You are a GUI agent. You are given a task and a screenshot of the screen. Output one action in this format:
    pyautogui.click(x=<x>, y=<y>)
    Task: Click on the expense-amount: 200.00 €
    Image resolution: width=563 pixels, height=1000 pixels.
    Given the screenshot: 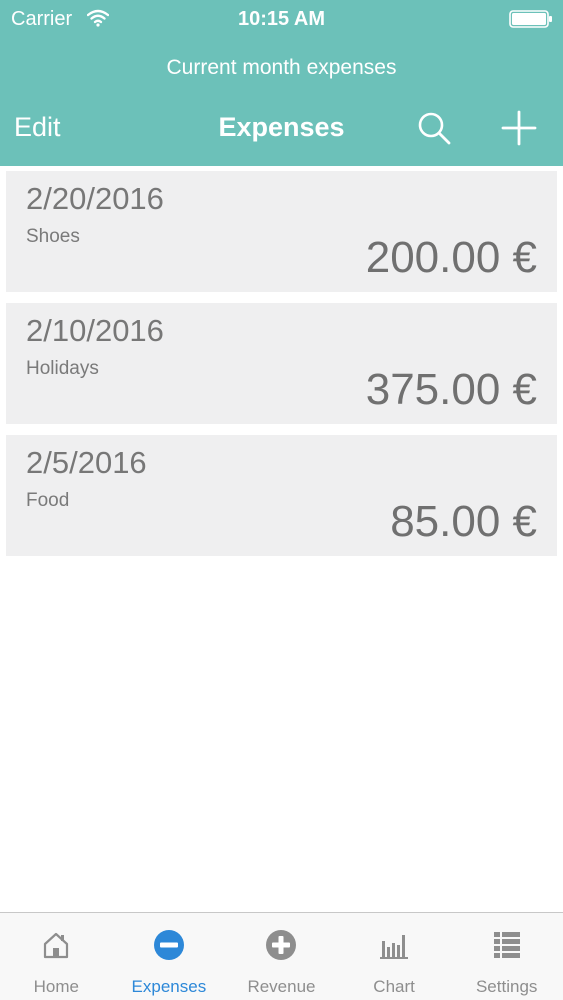 What is the action you would take?
    pyautogui.click(x=451, y=257)
    